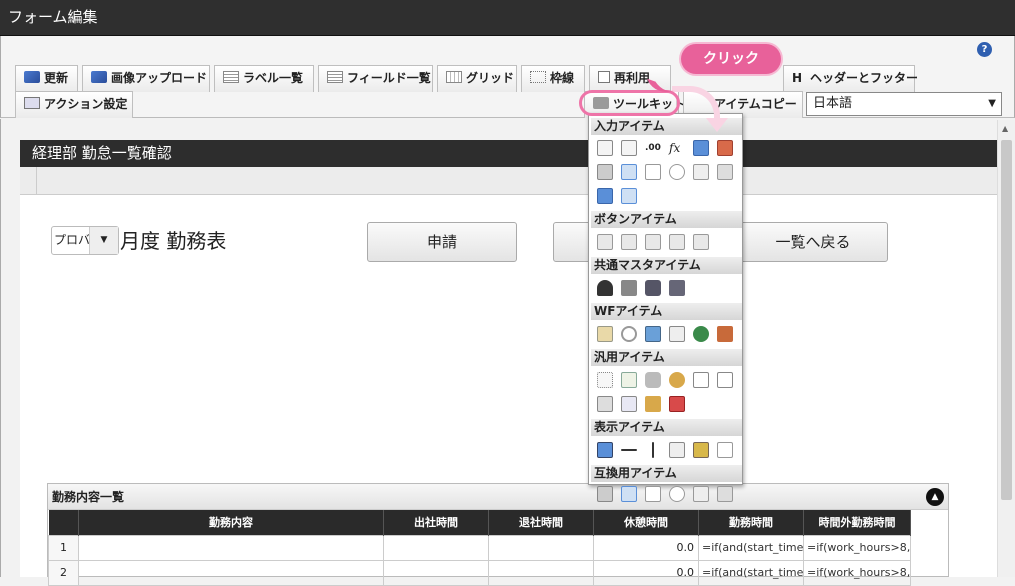 The height and width of the screenshot is (586, 1015). I want to click on section-button-items: ボタンアイテム, so click(666, 219).